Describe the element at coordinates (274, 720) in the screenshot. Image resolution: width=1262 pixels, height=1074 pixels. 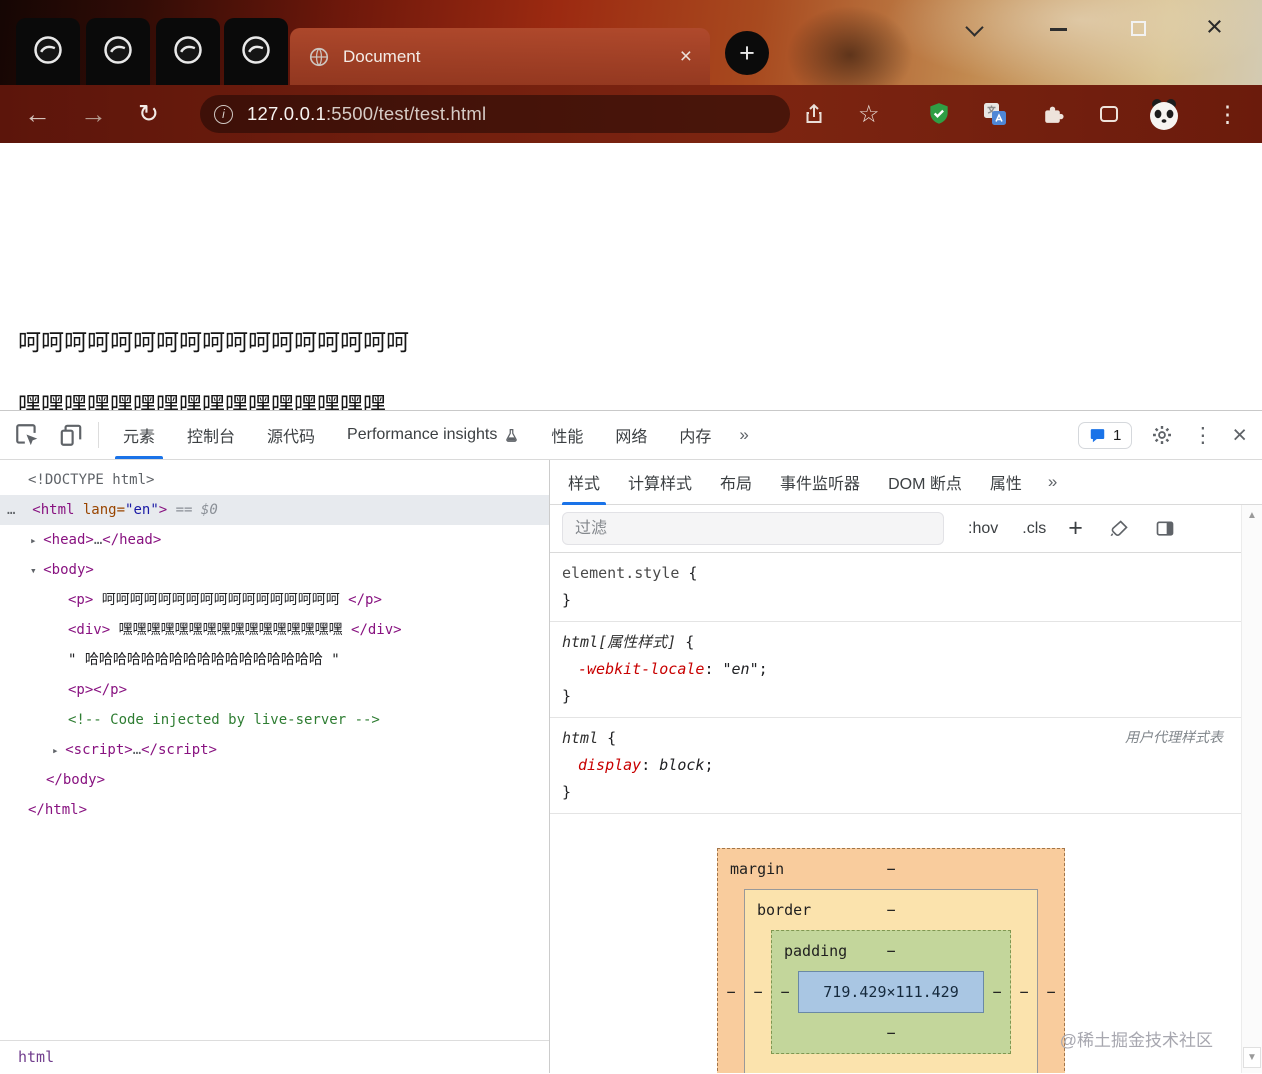
I see `tree-line-comment: <!-- Code injected by live-server -->` at that location.